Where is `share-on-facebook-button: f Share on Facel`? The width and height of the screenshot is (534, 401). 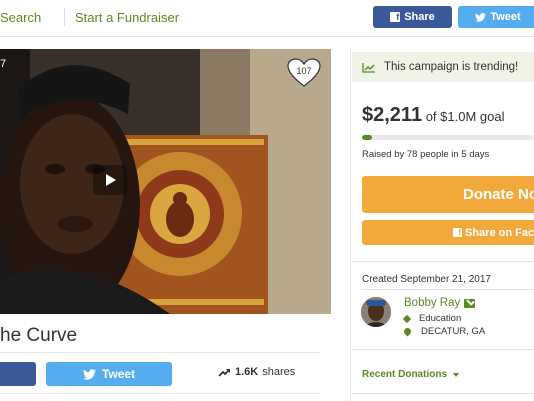 share-on-facebook-button: f Share on Facel is located at coordinates (448, 232).